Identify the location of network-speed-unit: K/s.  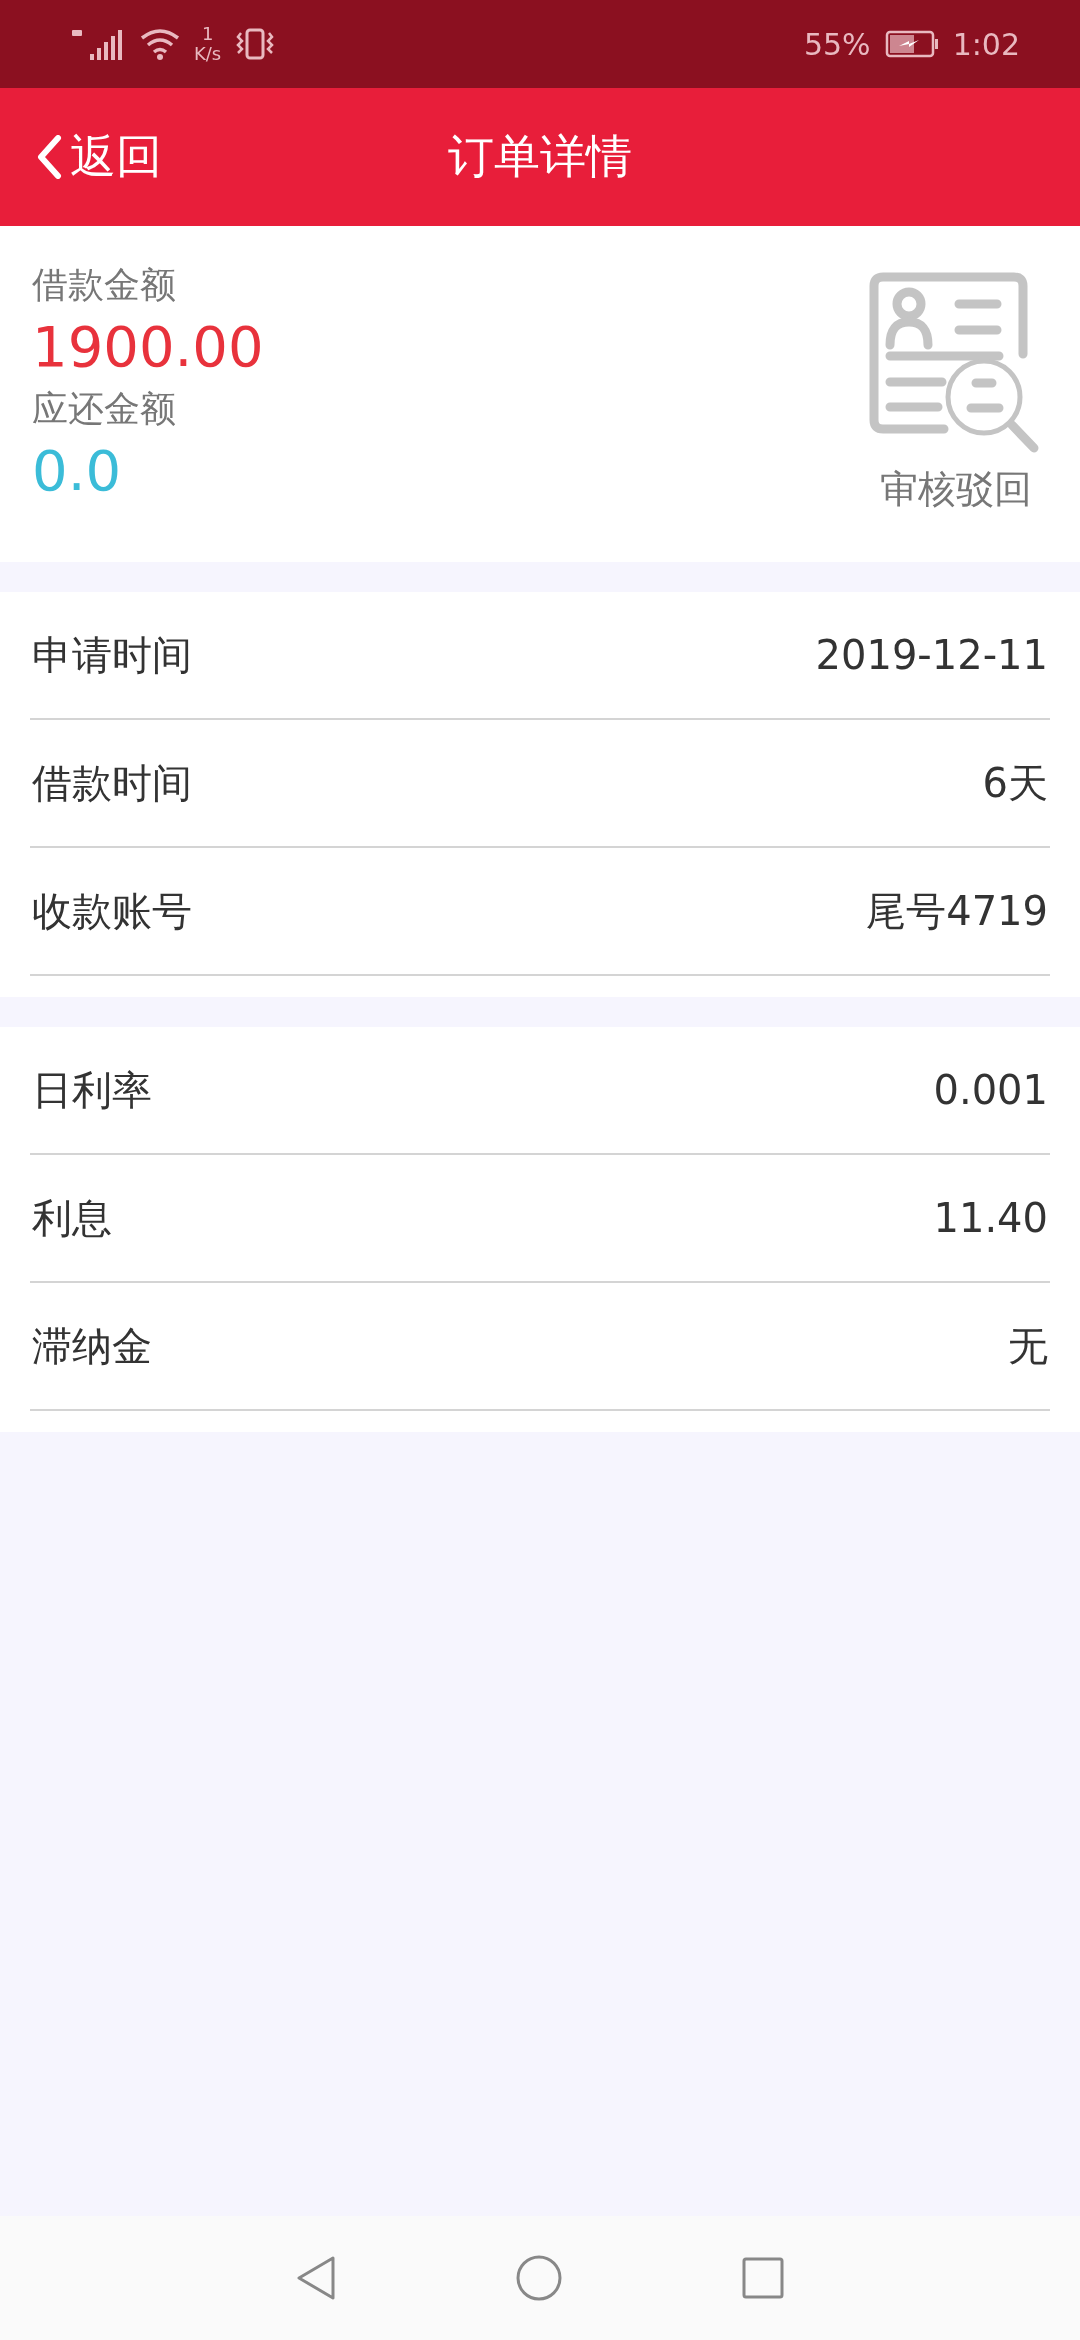
(208, 54).